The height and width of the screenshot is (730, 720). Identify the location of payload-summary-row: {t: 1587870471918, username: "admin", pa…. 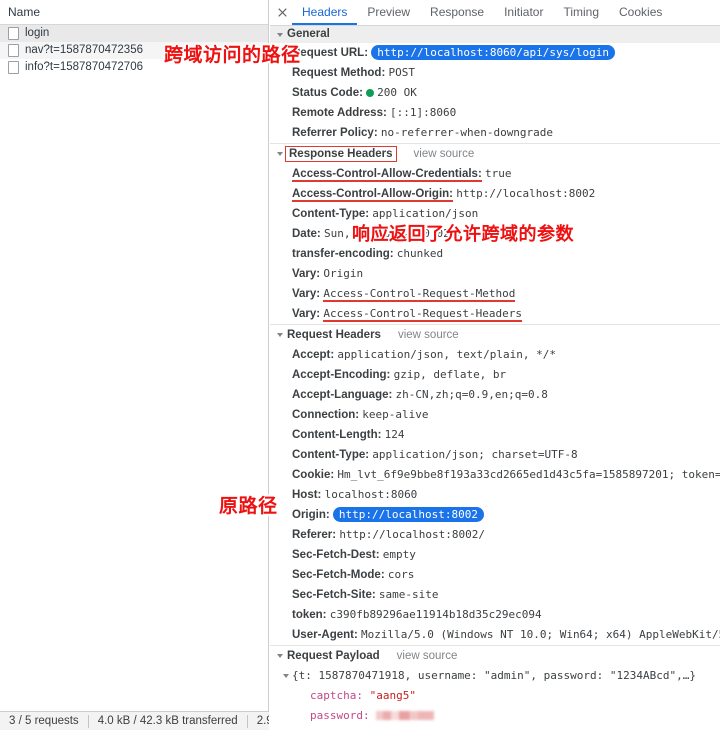
(495, 676).